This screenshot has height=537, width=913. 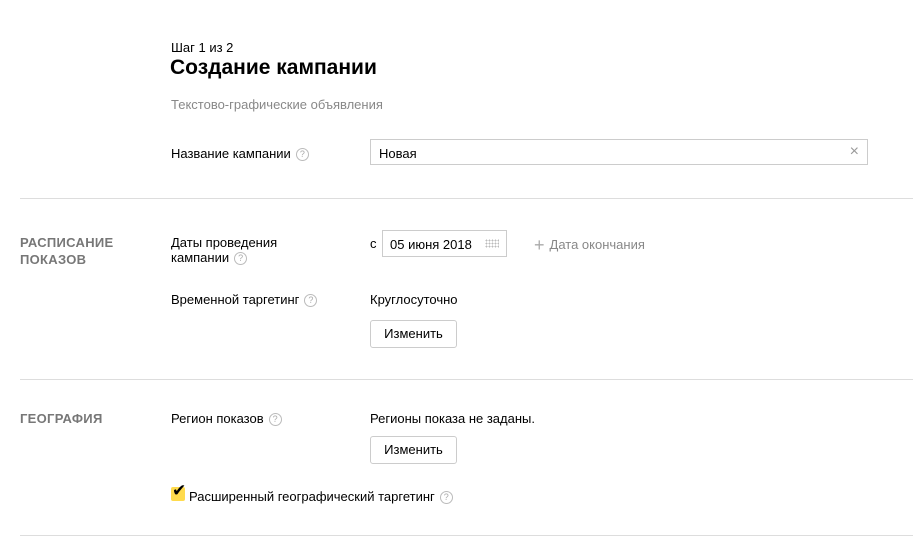 I want to click on link-text: Дата окончания, so click(x=597, y=244).